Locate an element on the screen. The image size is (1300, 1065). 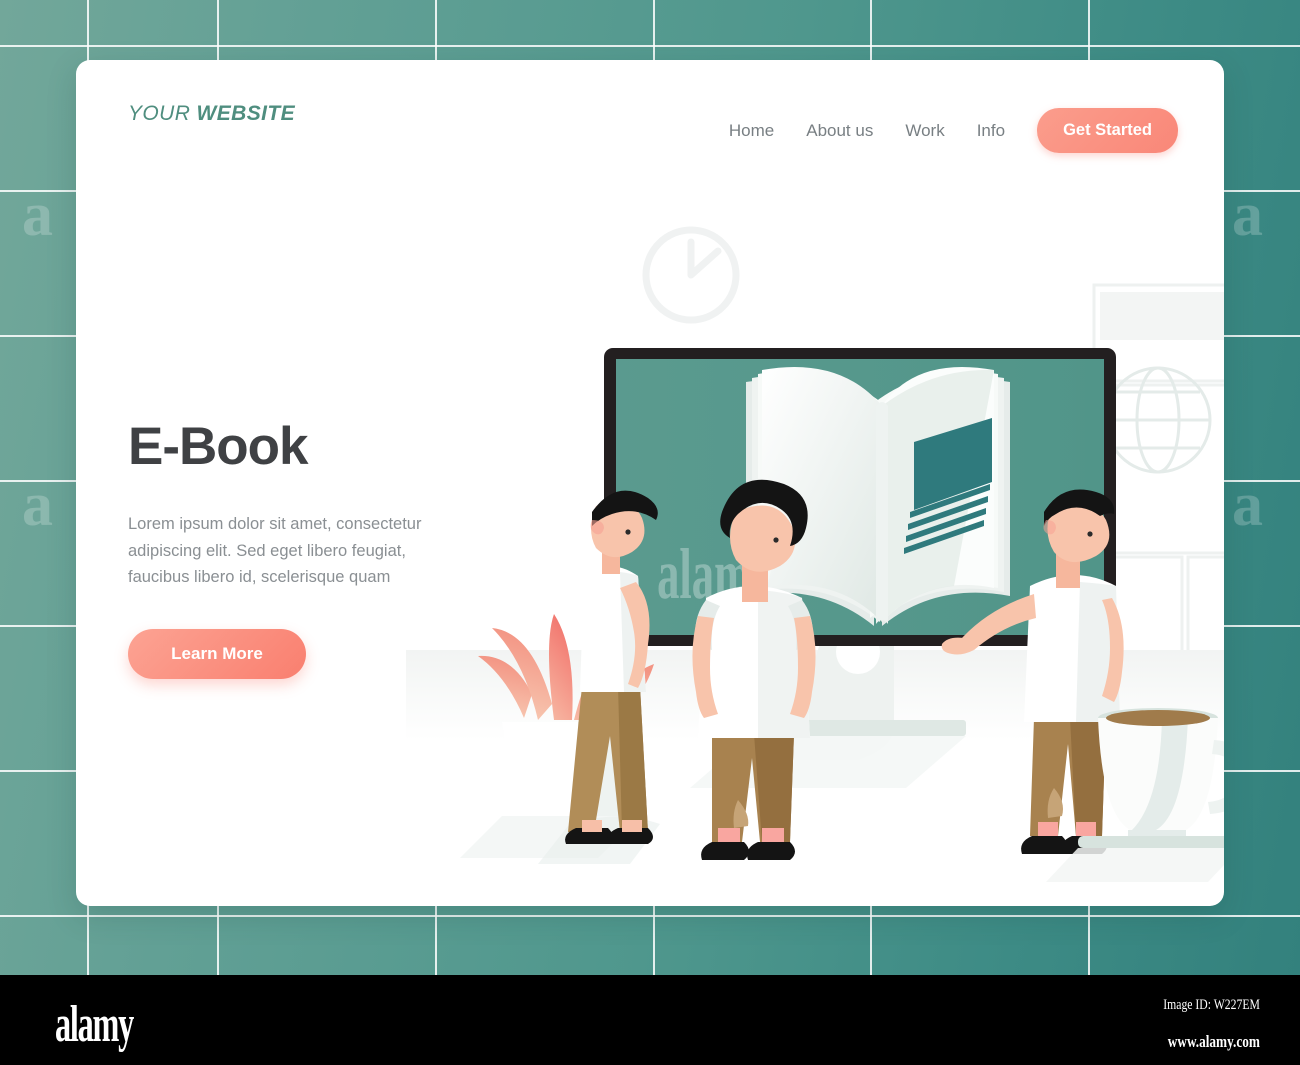
logo-text-first: YOUR is located at coordinates (162, 113).